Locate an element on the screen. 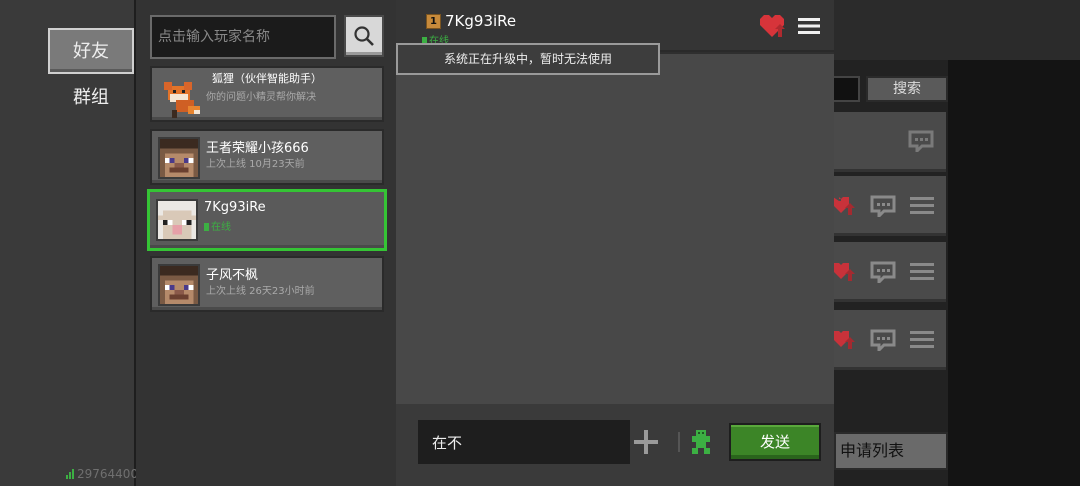 The image size is (1080, 486). emoji-icon is located at coordinates (701, 442).